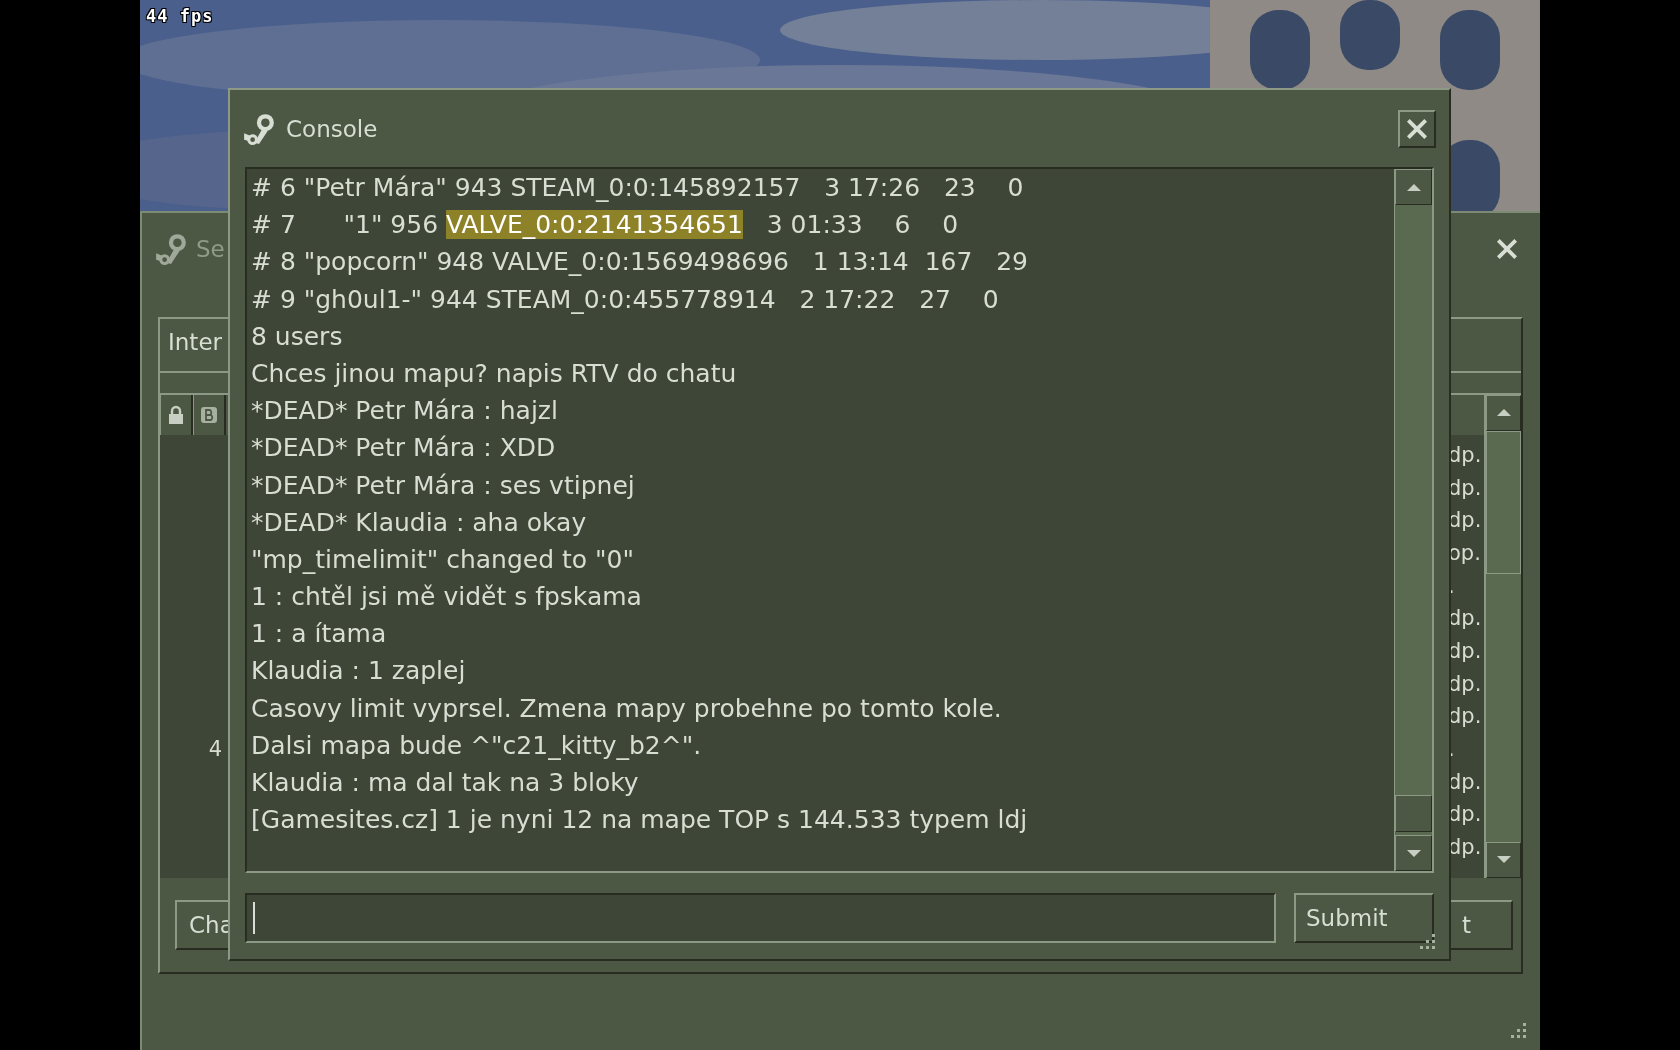  I want to click on console-line: Casovy limit vyprsel. Zmena mapy probehne po tomto kole., so click(627, 708).